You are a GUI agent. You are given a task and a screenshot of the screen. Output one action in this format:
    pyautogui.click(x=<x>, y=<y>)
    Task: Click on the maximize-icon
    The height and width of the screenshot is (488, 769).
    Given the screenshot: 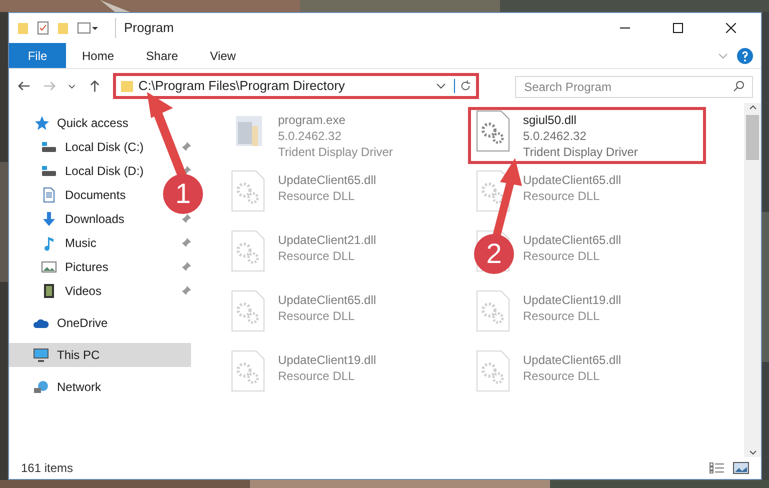 What is the action you would take?
    pyautogui.click(x=677, y=28)
    